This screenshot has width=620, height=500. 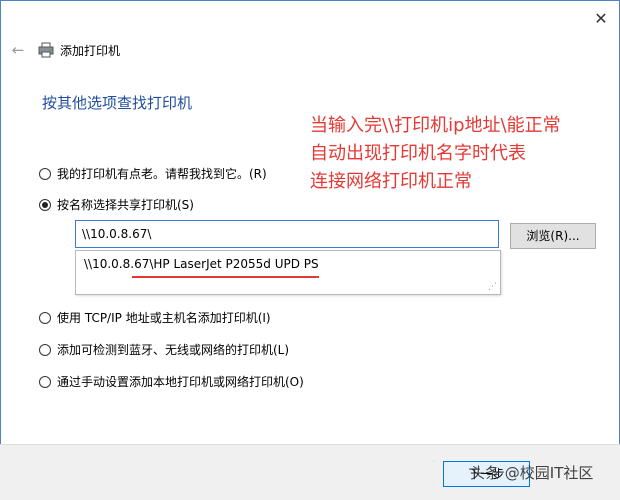 I want to click on annotation-underline, so click(x=225, y=277).